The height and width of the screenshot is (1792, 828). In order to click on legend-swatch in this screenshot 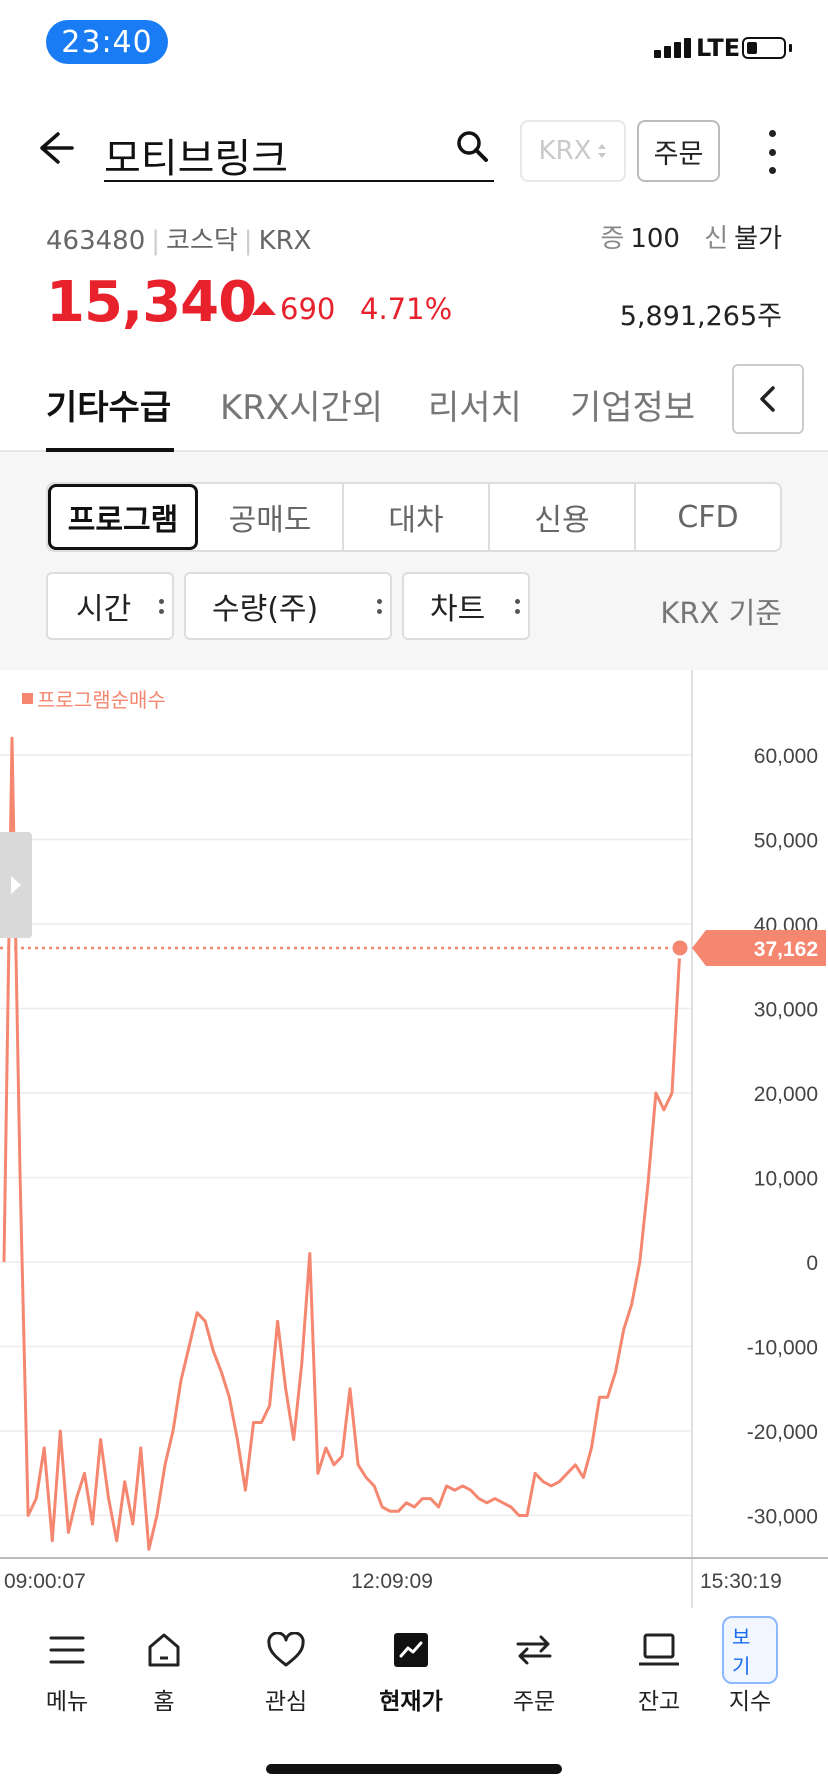, I will do `click(27, 698)`.